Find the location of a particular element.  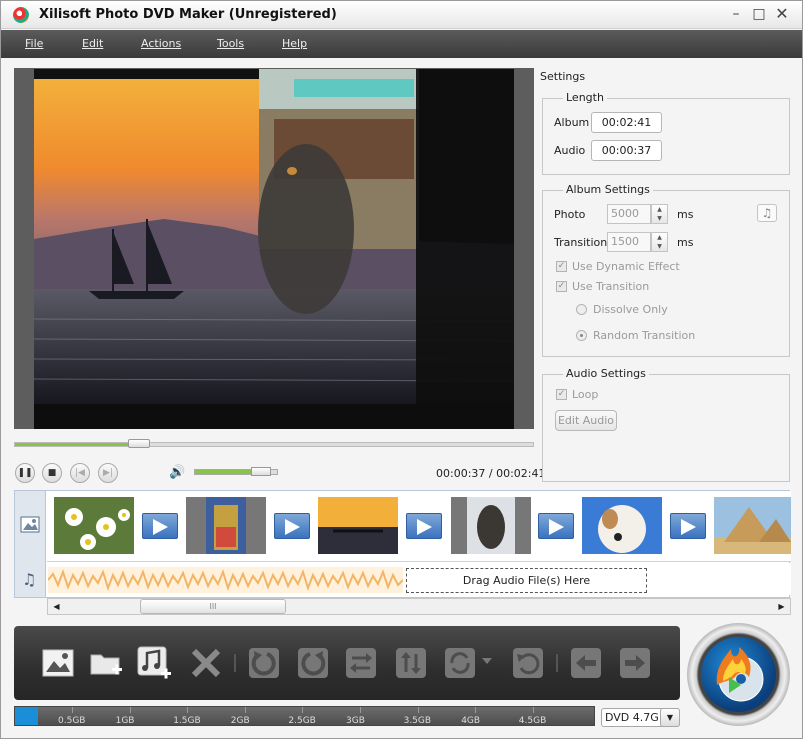

transition-duration-label: Transition is located at coordinates (581, 242).